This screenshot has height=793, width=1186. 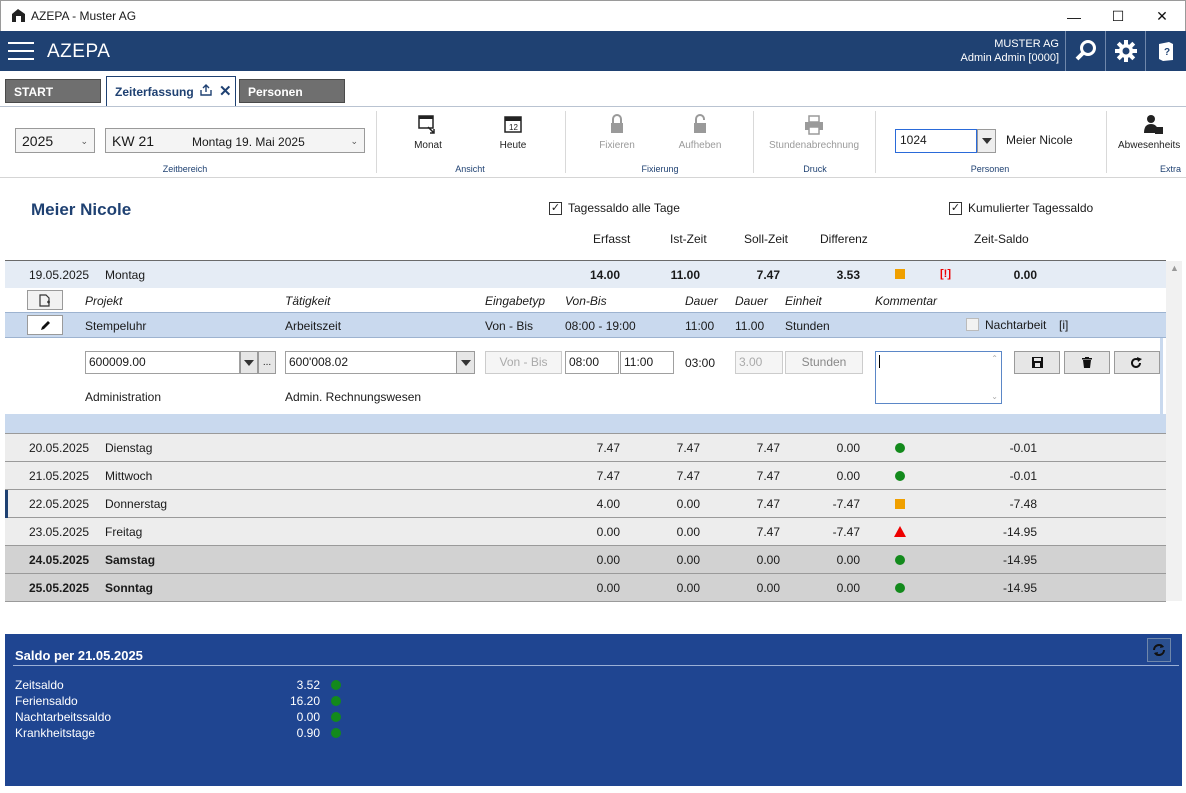 I want to click on dh-projekt: Projekt, so click(x=104, y=301).